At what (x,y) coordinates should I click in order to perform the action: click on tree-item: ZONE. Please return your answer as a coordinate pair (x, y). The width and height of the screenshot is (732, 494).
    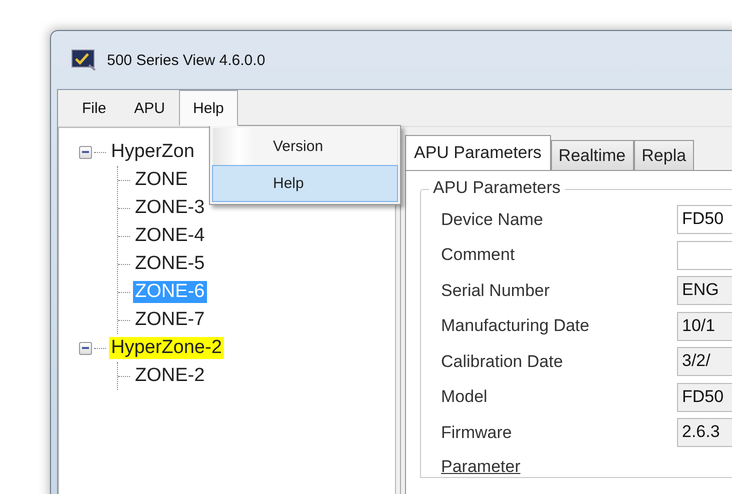
    Looking at the image, I should click on (161, 180).